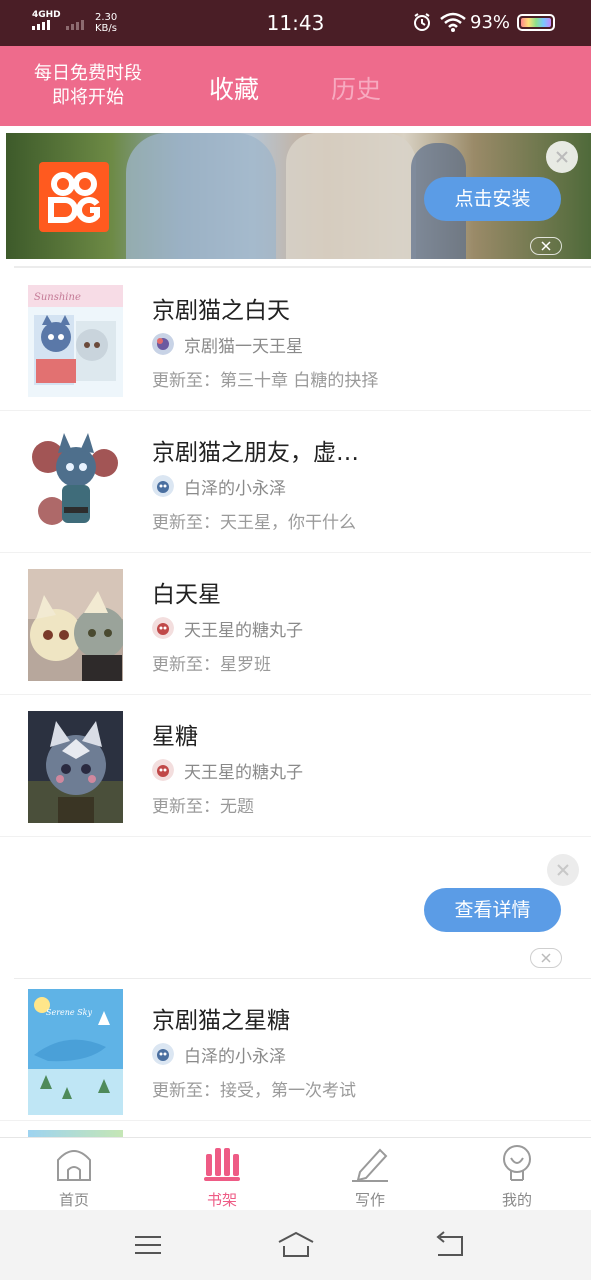 The image size is (591, 1280). Describe the element at coordinates (69, 1012) in the screenshot. I see `cover-text: Serene Sky` at that location.